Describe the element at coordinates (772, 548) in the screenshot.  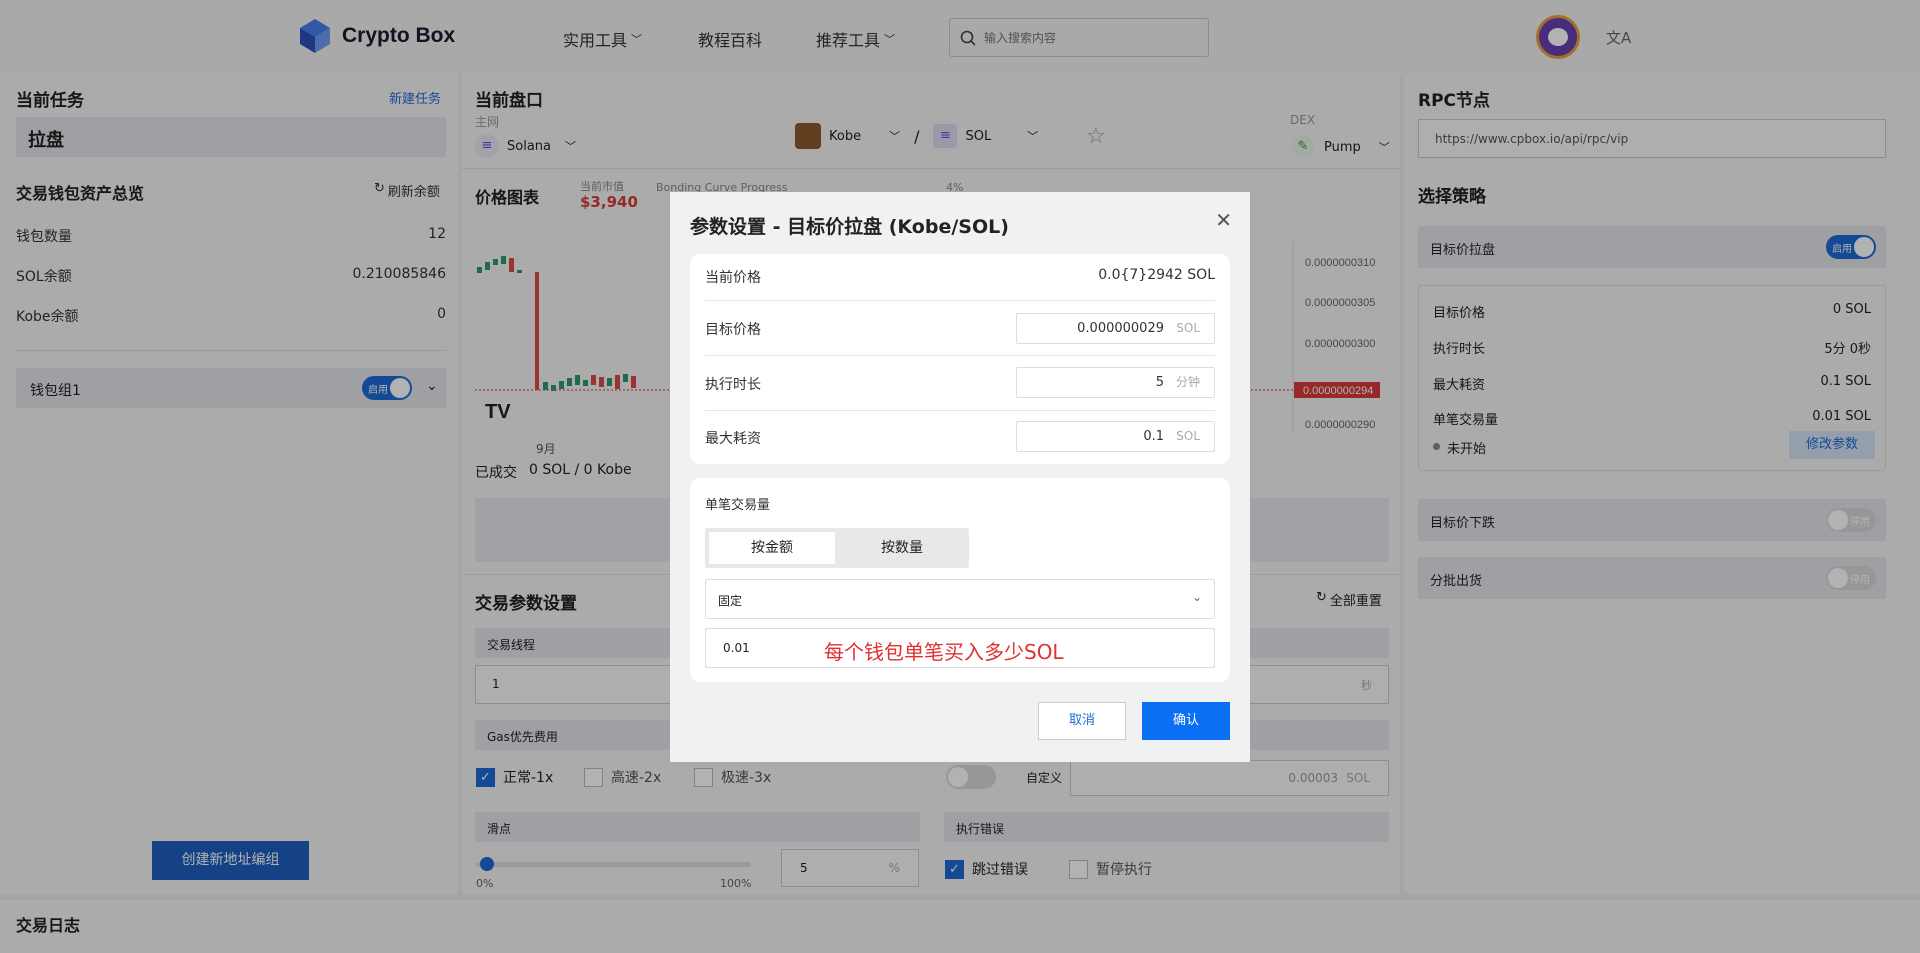
I see `tab-by-amount: 按金额` at that location.